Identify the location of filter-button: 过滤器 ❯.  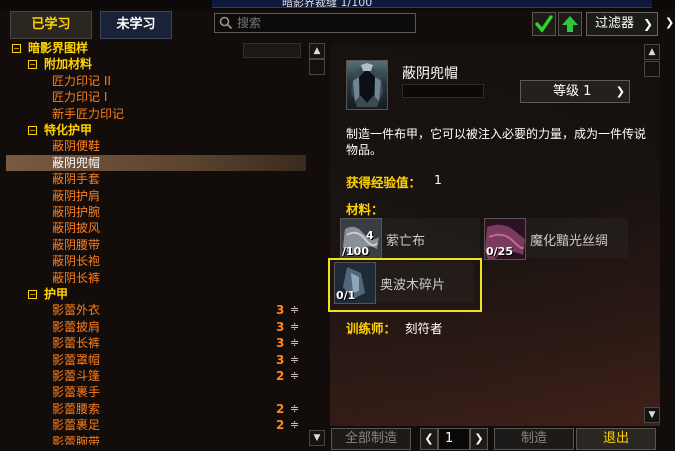
(622, 24).